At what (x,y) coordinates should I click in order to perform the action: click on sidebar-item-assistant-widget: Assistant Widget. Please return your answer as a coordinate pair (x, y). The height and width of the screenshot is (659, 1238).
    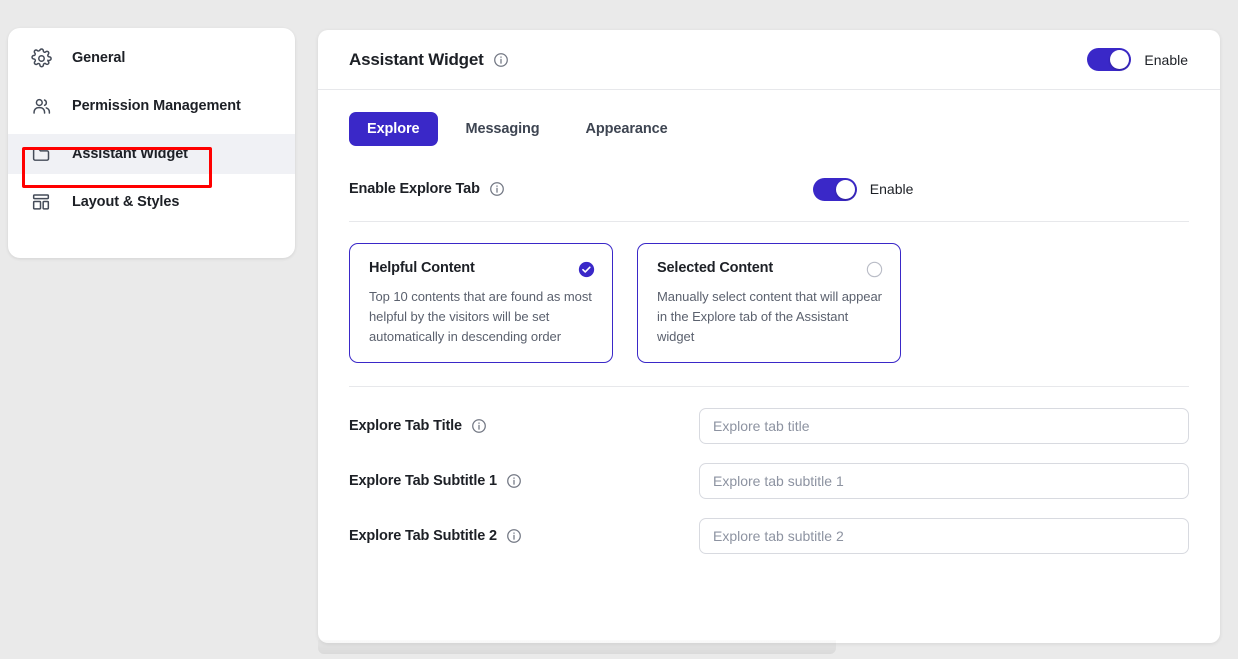
    Looking at the image, I should click on (151, 154).